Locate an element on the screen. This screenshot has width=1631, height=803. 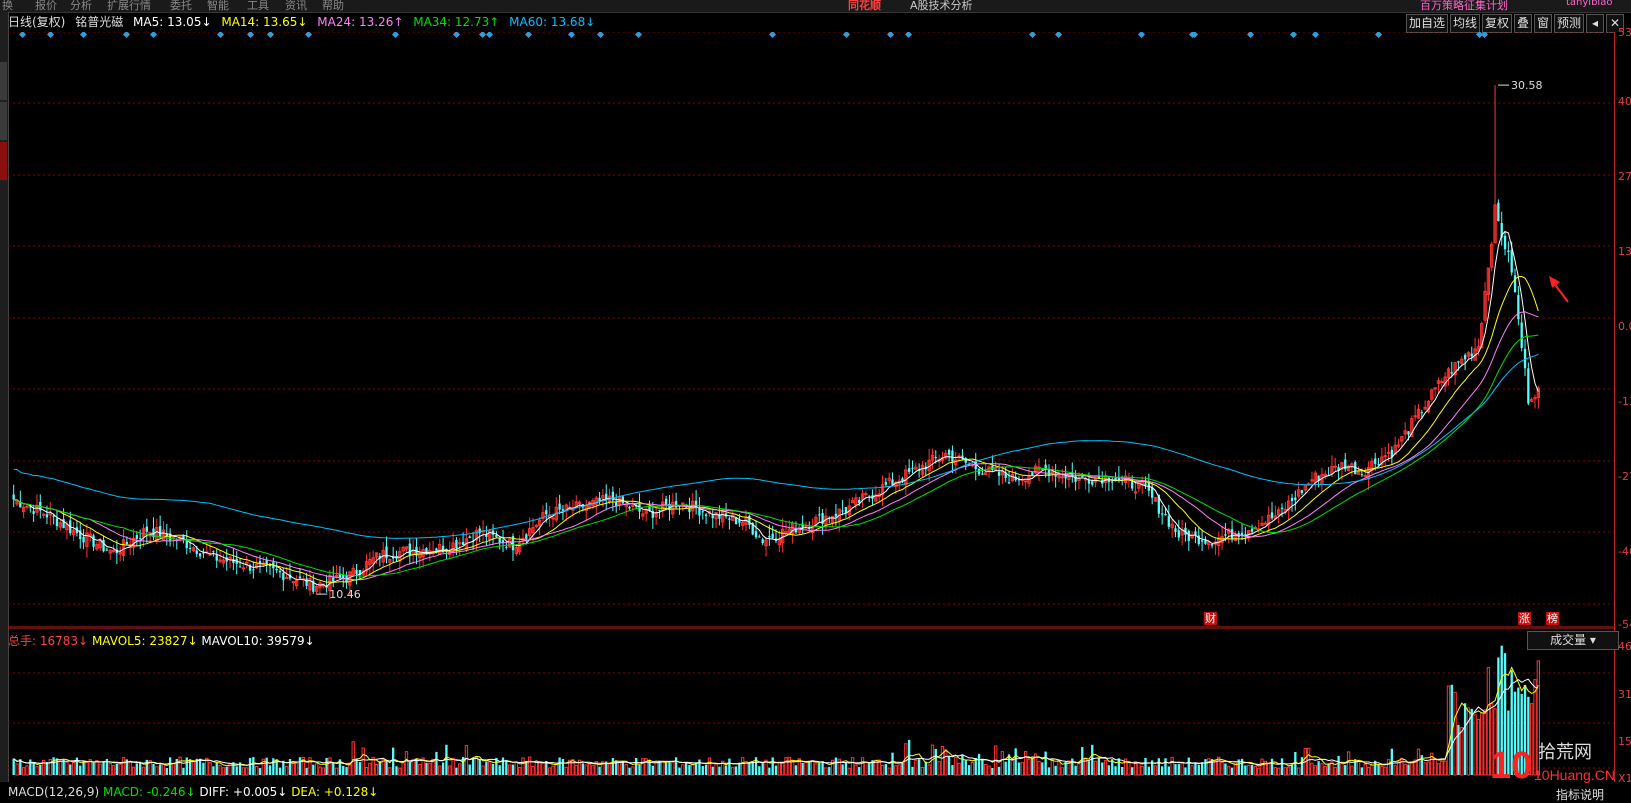
arrow-left-icon: ◂ is located at coordinates (1595, 23).